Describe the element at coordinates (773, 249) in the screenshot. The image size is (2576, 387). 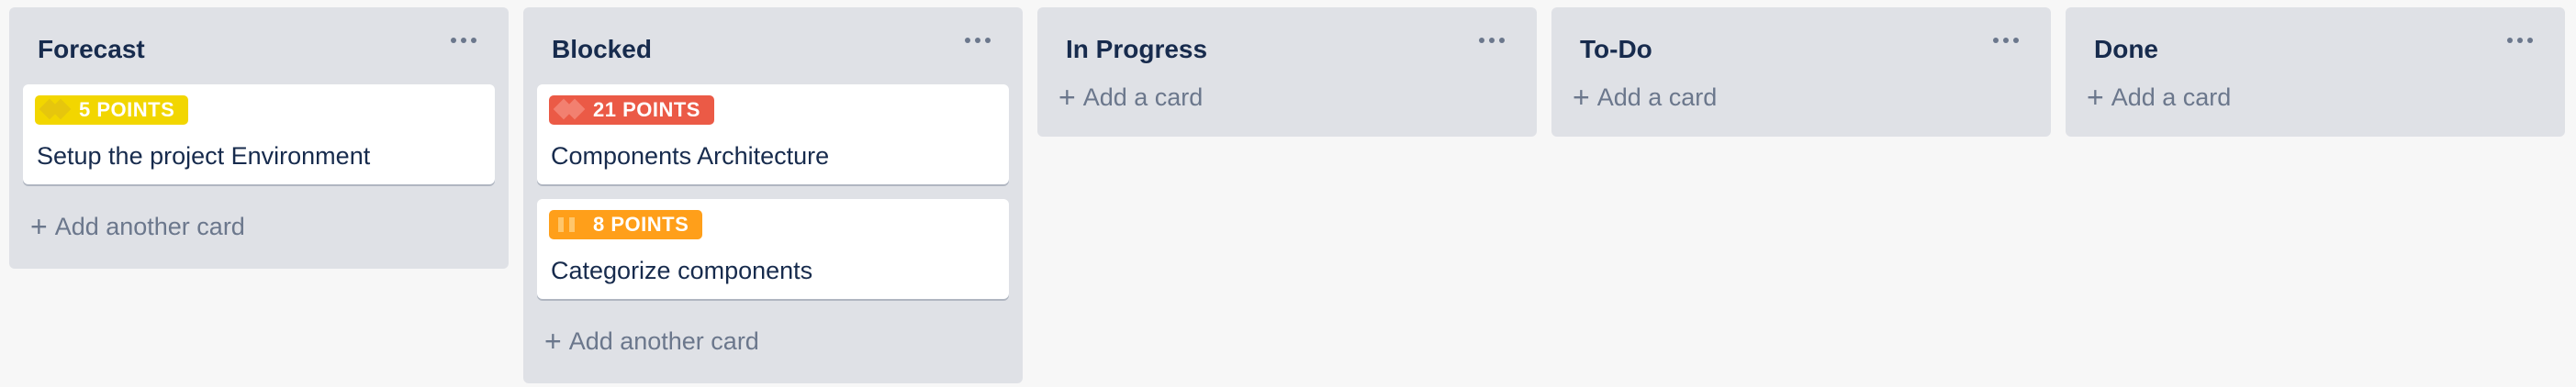
I see `card: 8 POINTS Categorize components` at that location.